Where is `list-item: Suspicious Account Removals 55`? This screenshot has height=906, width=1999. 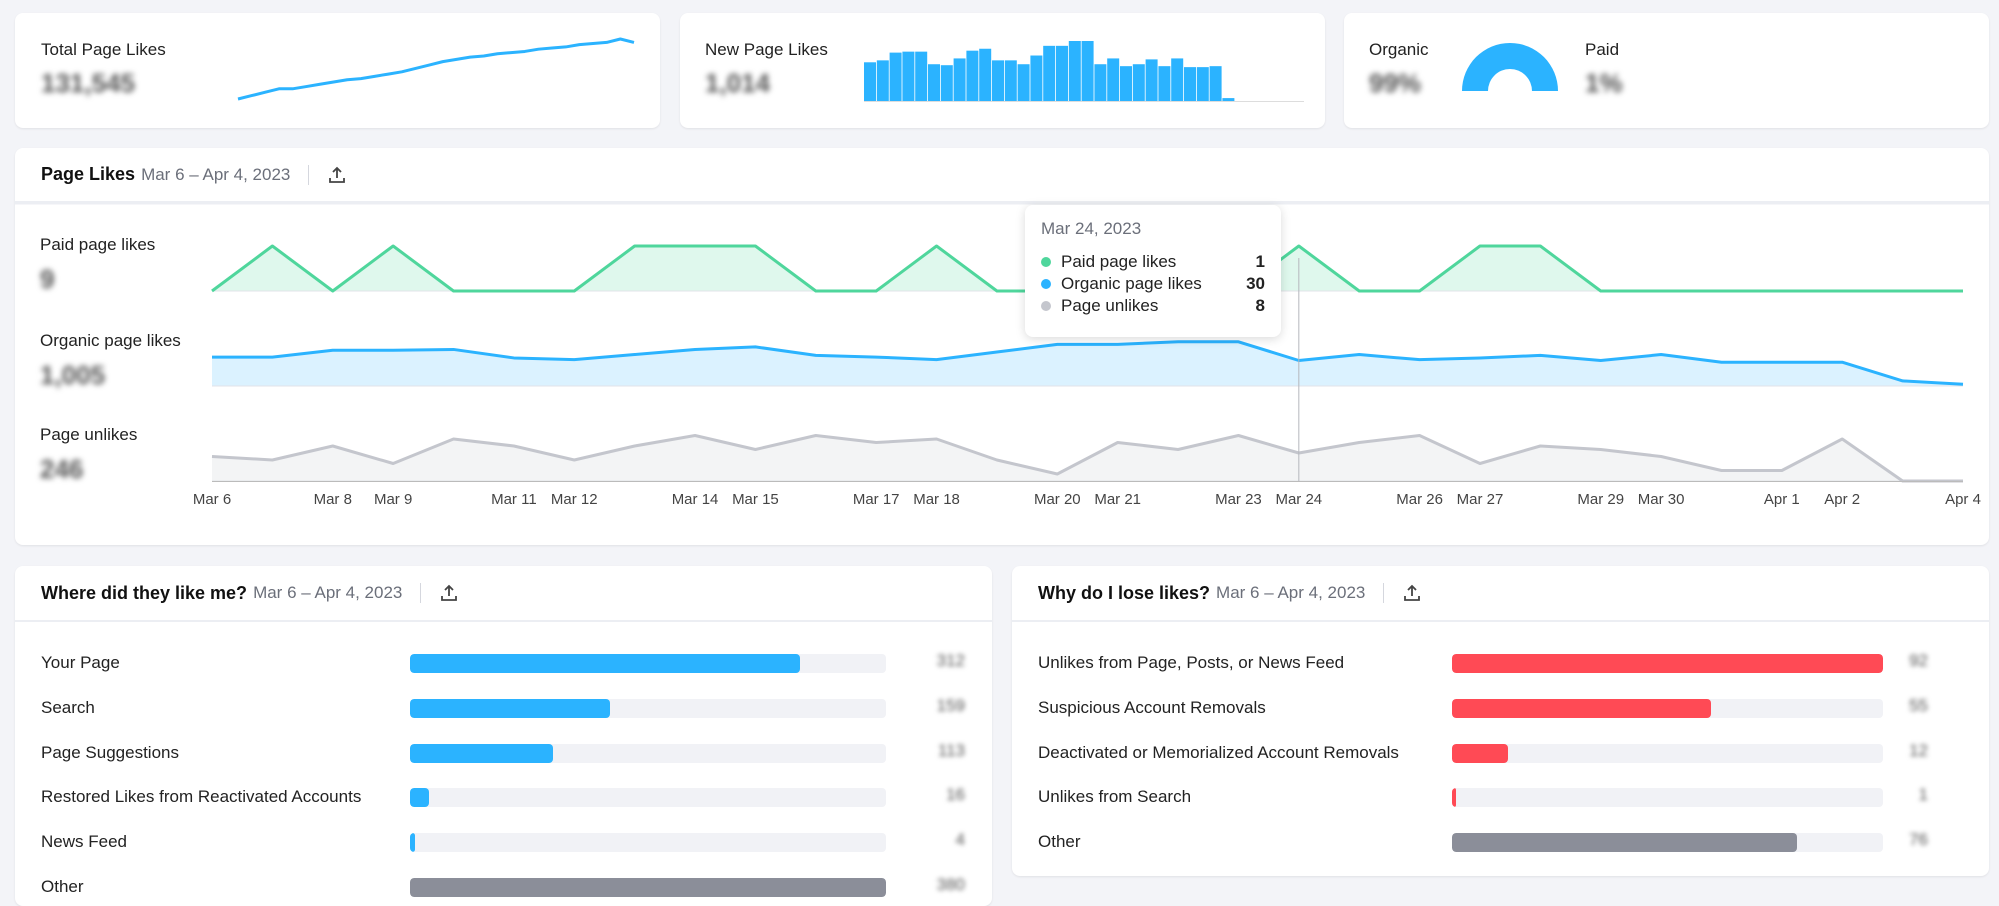 list-item: Suspicious Account Removals 55 is located at coordinates (1500, 708).